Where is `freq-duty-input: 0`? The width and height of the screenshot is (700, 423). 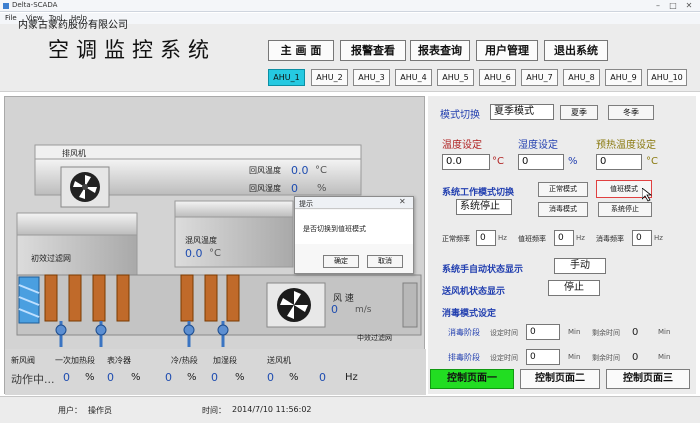
freq-duty-input: 0 is located at coordinates (564, 238).